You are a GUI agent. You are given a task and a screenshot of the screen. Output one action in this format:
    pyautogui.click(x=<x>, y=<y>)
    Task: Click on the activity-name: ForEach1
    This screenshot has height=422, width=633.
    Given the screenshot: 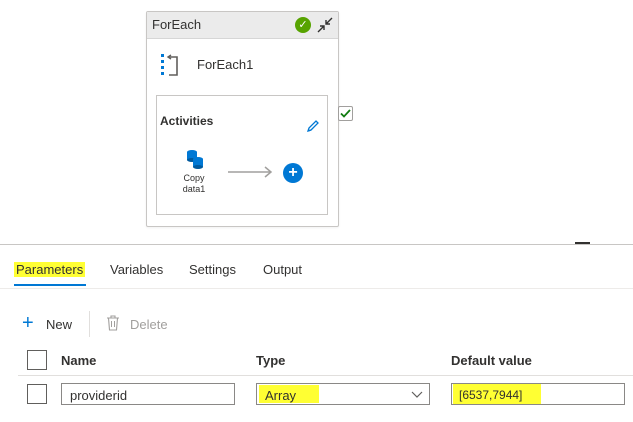 What is the action you would take?
    pyautogui.click(x=225, y=64)
    